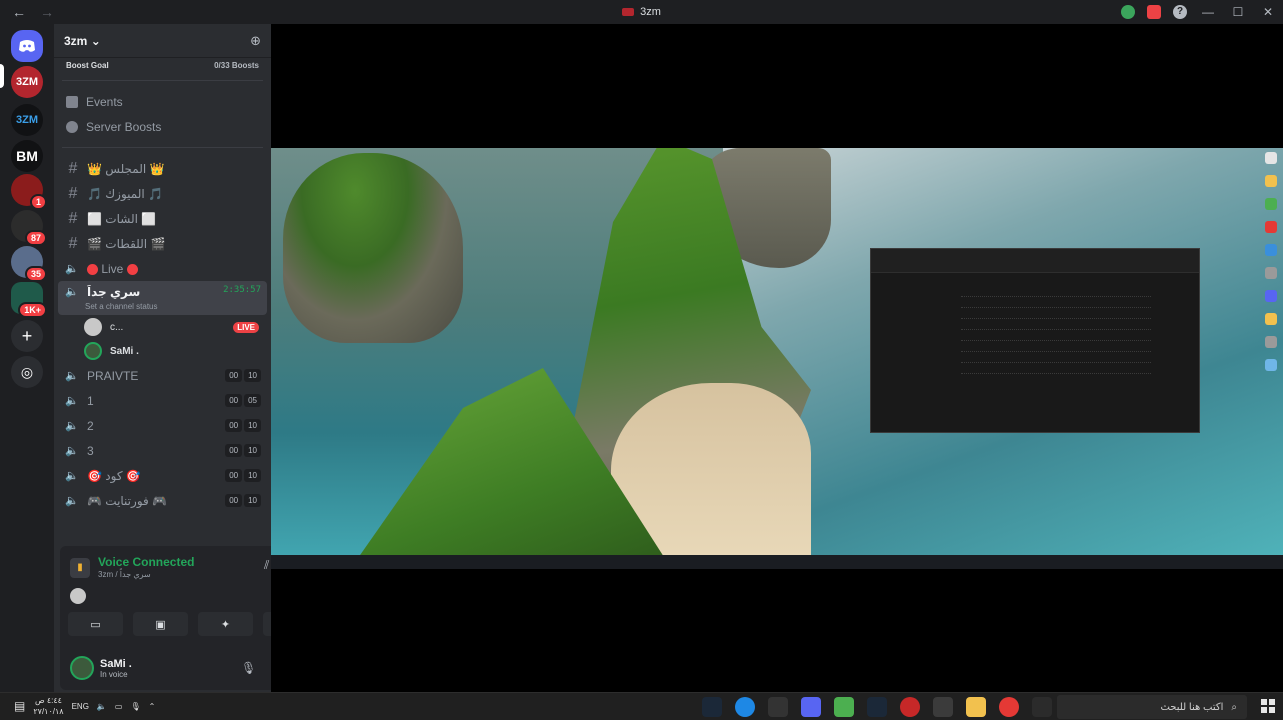 The height and width of the screenshot is (720, 1283). Describe the element at coordinates (162, 375) in the screenshot. I see `voice-channel: 🔈 PRAIVTE 00 10` at that location.